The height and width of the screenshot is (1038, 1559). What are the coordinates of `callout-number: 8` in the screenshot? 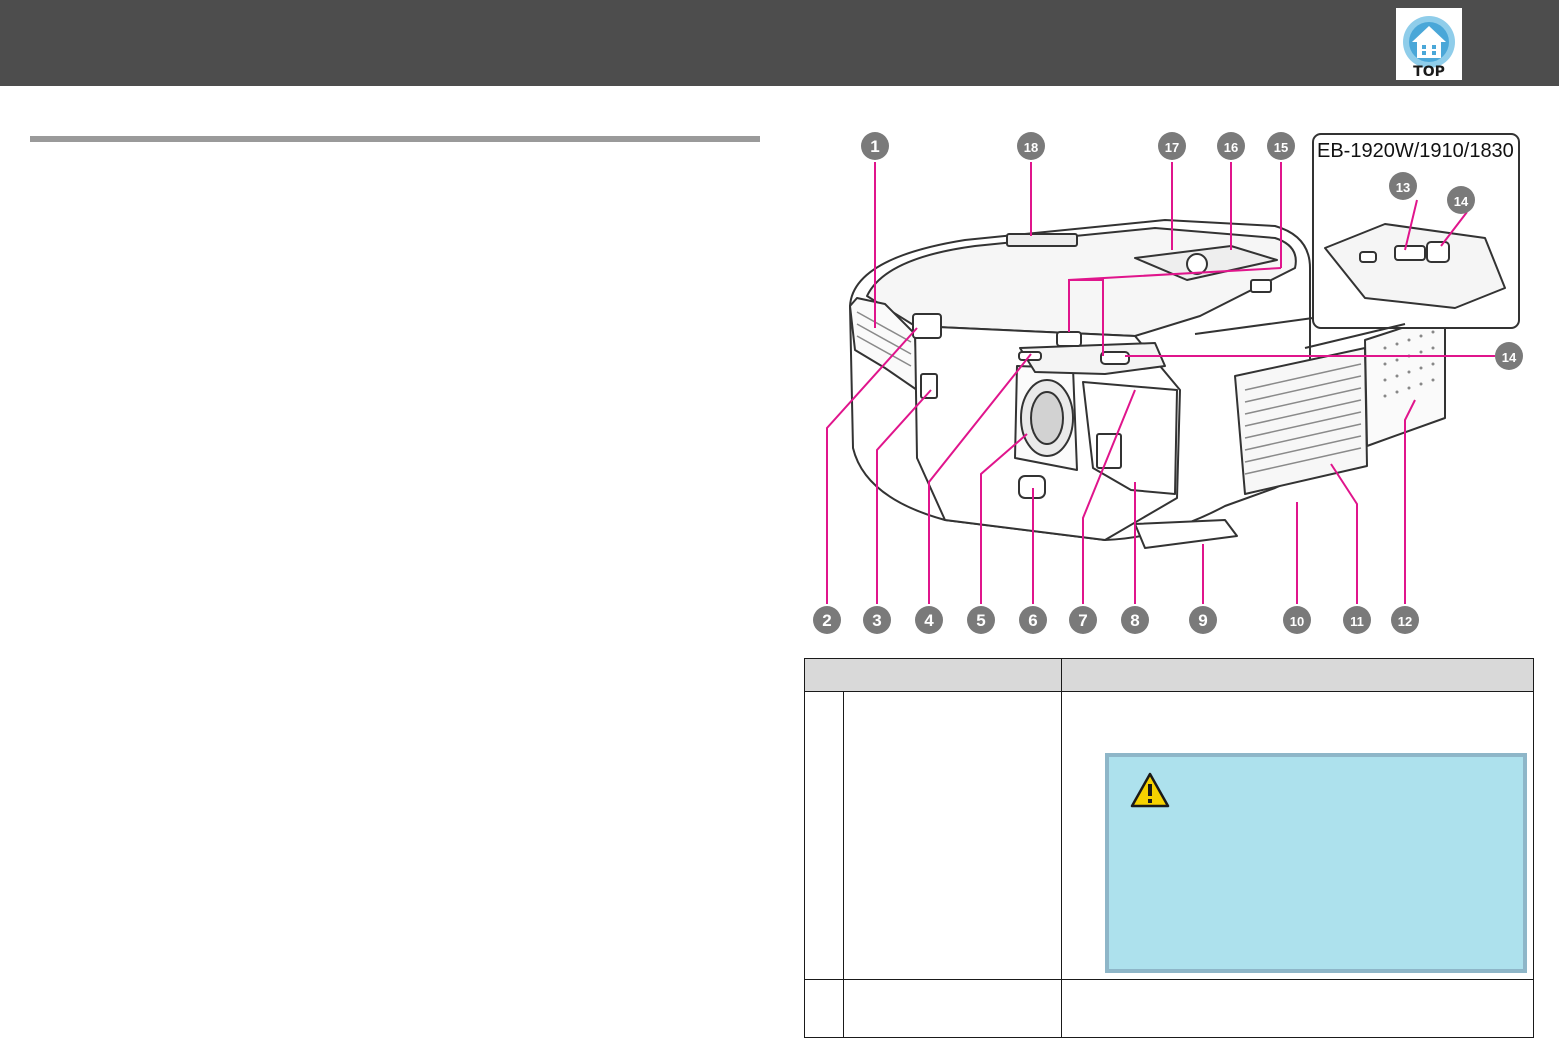 It's located at (1134, 620).